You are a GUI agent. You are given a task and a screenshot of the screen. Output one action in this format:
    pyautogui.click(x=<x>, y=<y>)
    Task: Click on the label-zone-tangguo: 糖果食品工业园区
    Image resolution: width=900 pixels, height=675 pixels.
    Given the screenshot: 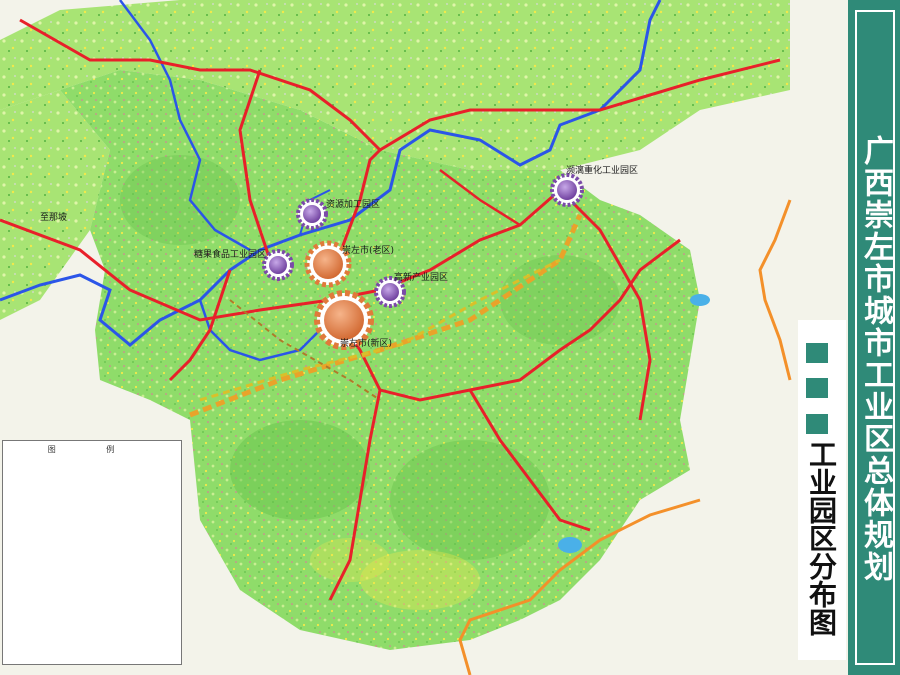 What is the action you would take?
    pyautogui.click(x=230, y=255)
    